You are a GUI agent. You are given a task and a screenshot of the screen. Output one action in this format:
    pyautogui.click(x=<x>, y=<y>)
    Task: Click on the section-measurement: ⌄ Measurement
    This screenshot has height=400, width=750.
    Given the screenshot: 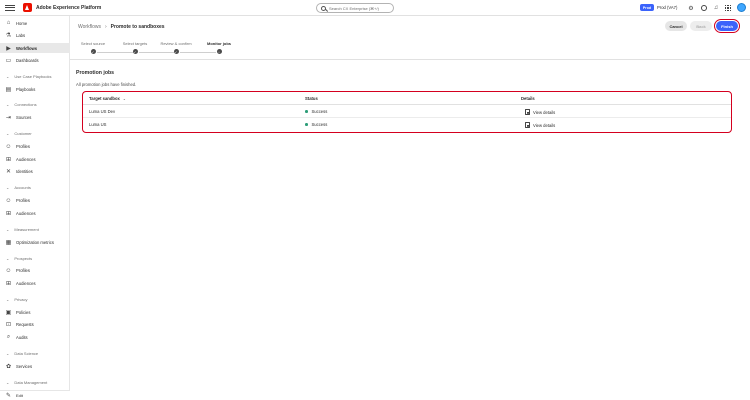 What is the action you would take?
    pyautogui.click(x=35, y=229)
    